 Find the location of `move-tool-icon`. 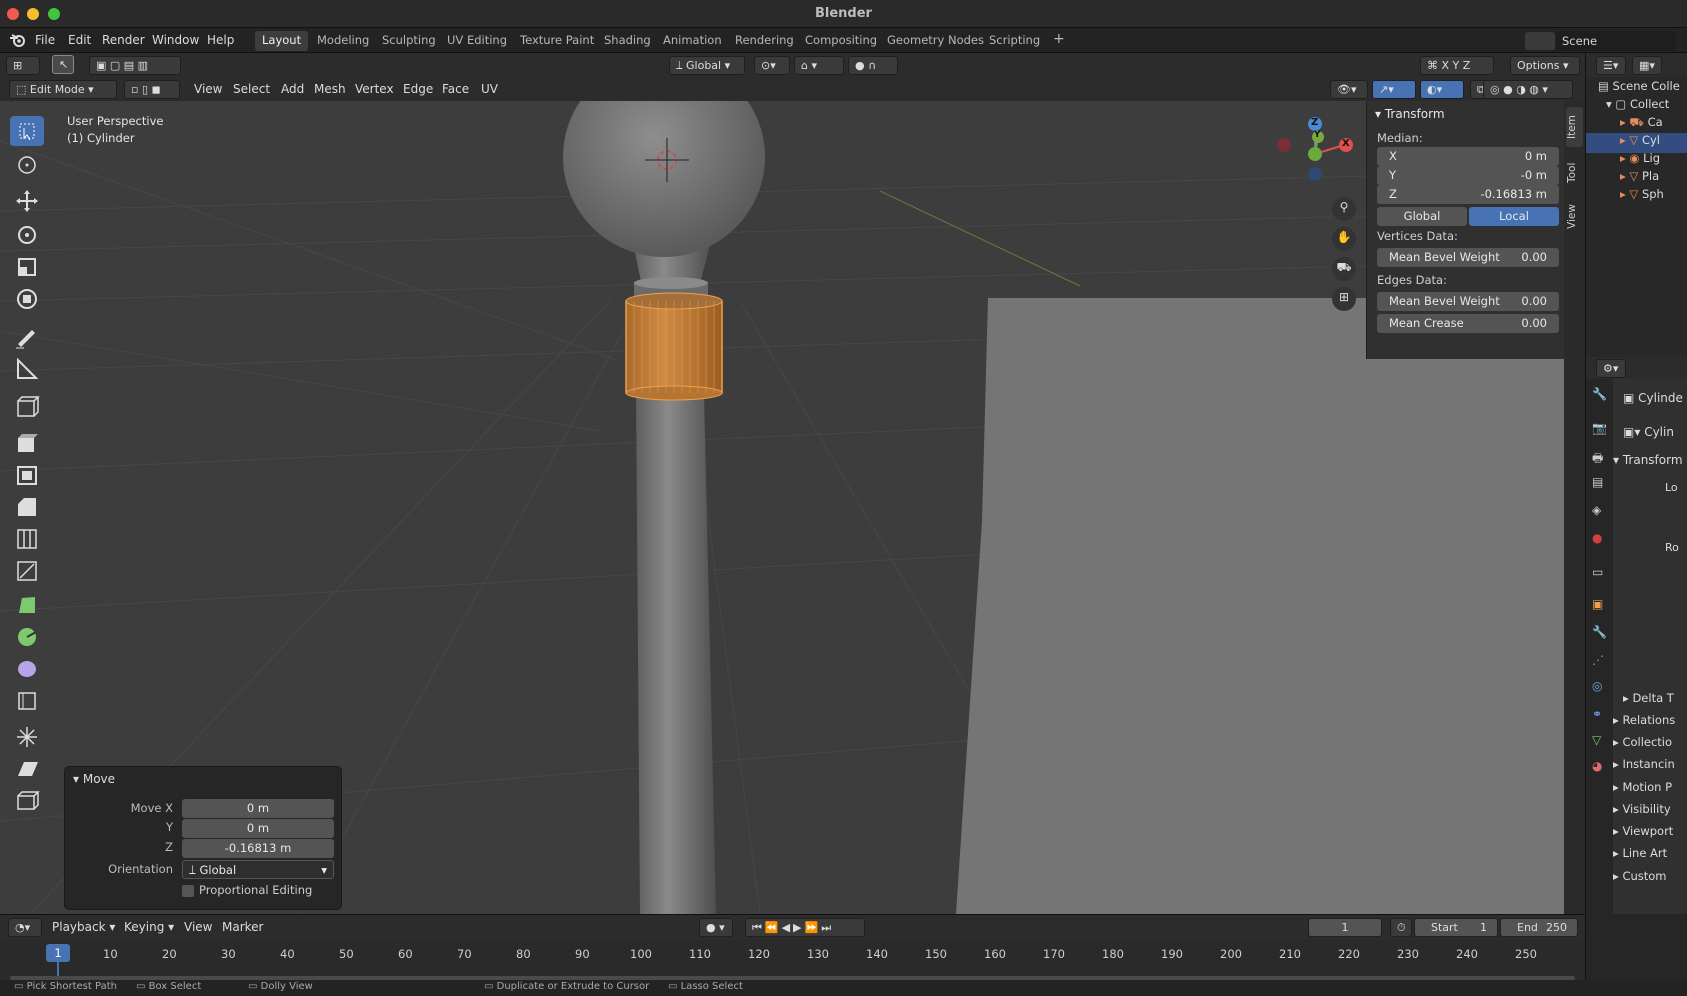

move-tool-icon is located at coordinates (27, 201).